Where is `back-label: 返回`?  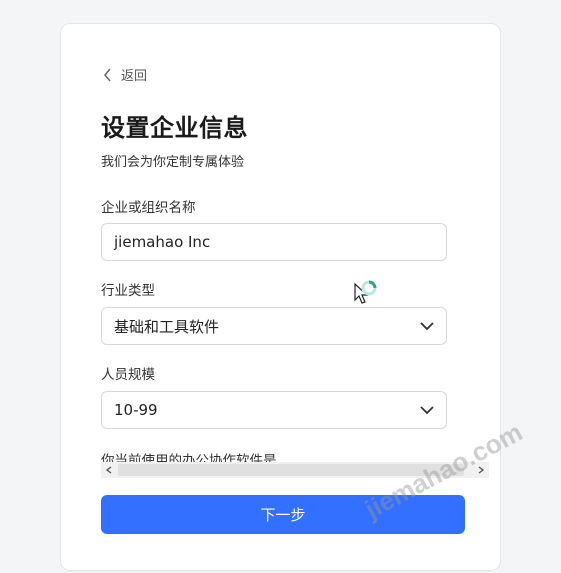 back-label: 返回 is located at coordinates (134, 76).